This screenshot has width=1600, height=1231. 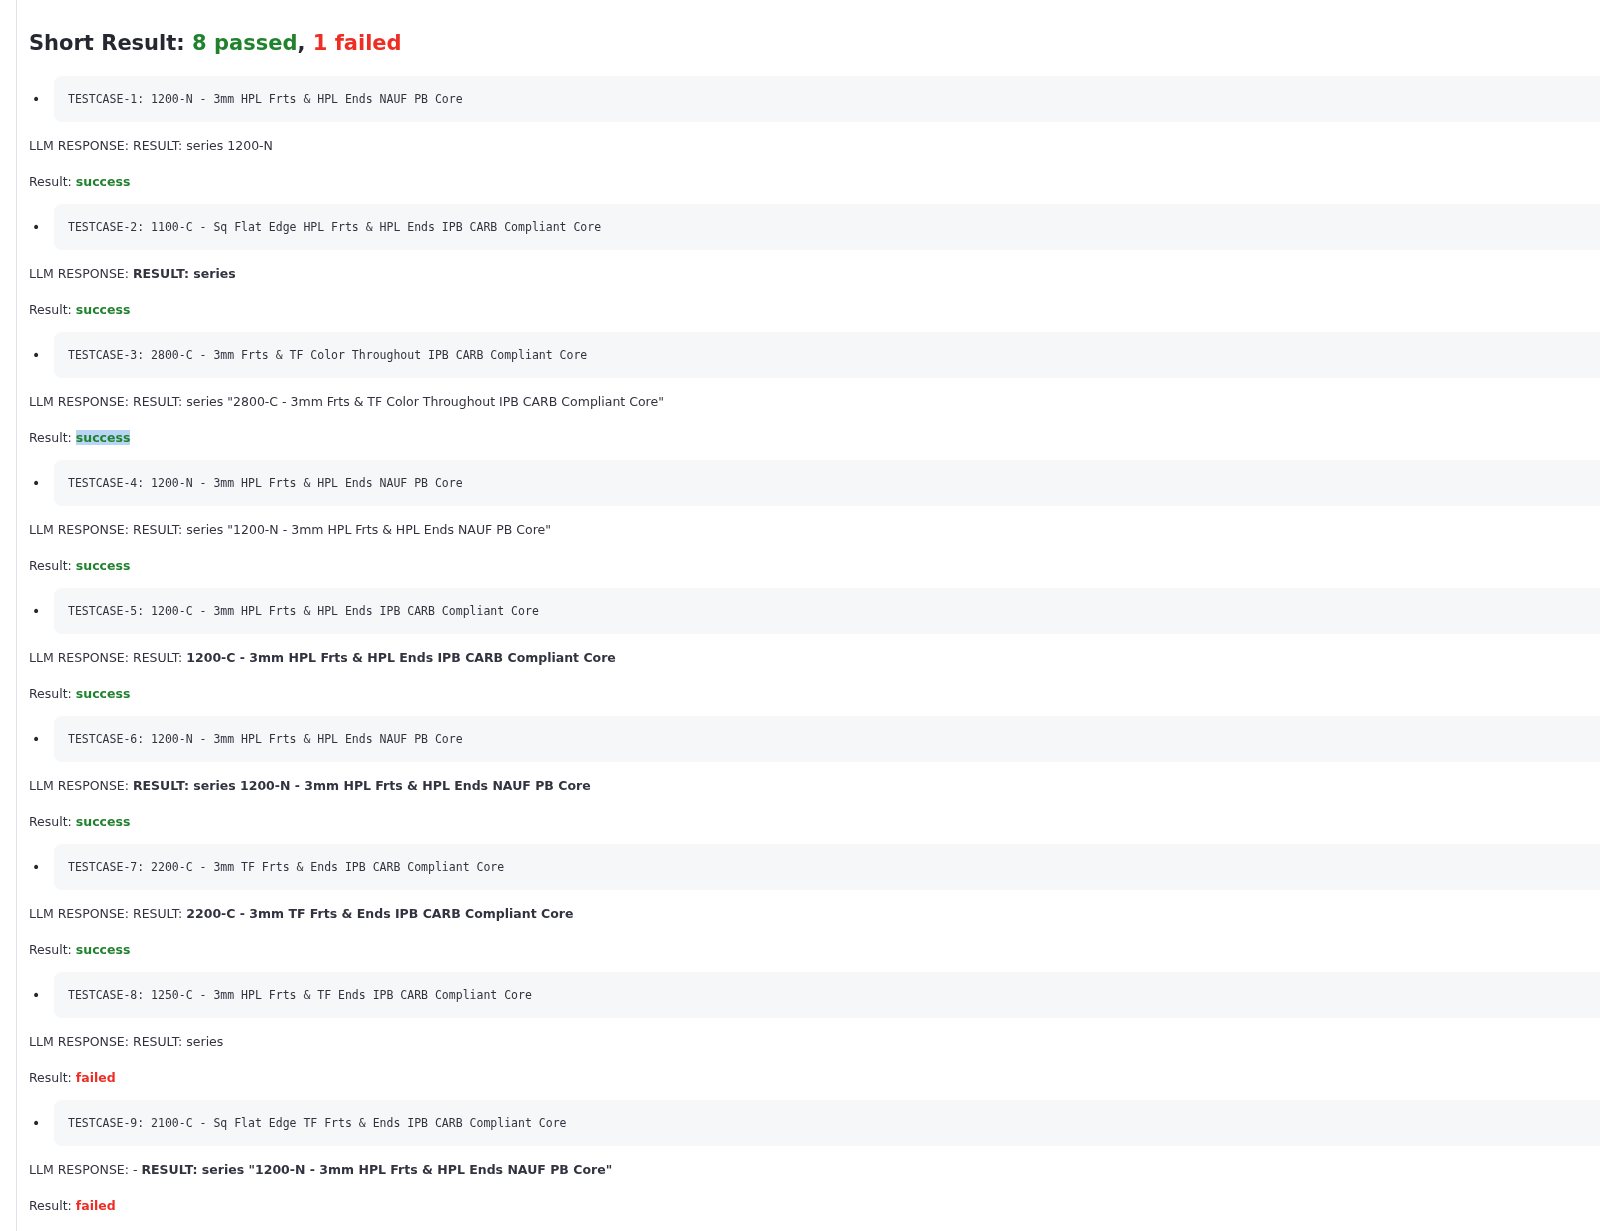 What do you see at coordinates (827, 355) in the screenshot?
I see `code-block: TESTCASE-3: 2800-C - 3mm Frts & TF Color Throughout IPB CARB Compliant Core` at bounding box center [827, 355].